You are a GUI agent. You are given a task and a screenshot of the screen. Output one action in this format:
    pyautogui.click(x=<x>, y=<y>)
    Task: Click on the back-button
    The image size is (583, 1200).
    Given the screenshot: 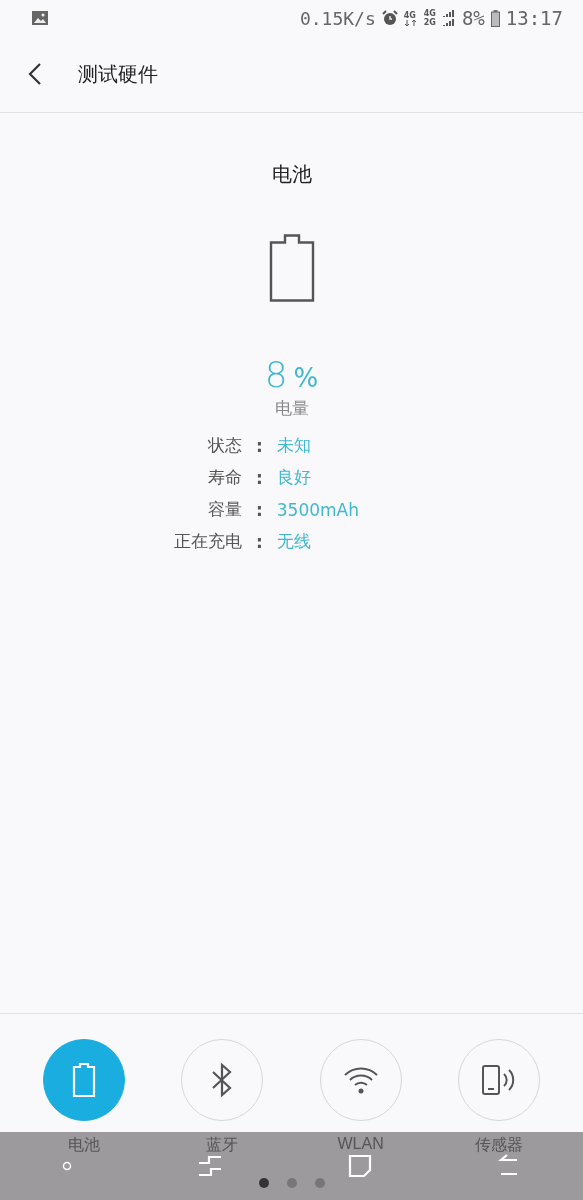 What is the action you would take?
    pyautogui.click(x=35, y=74)
    